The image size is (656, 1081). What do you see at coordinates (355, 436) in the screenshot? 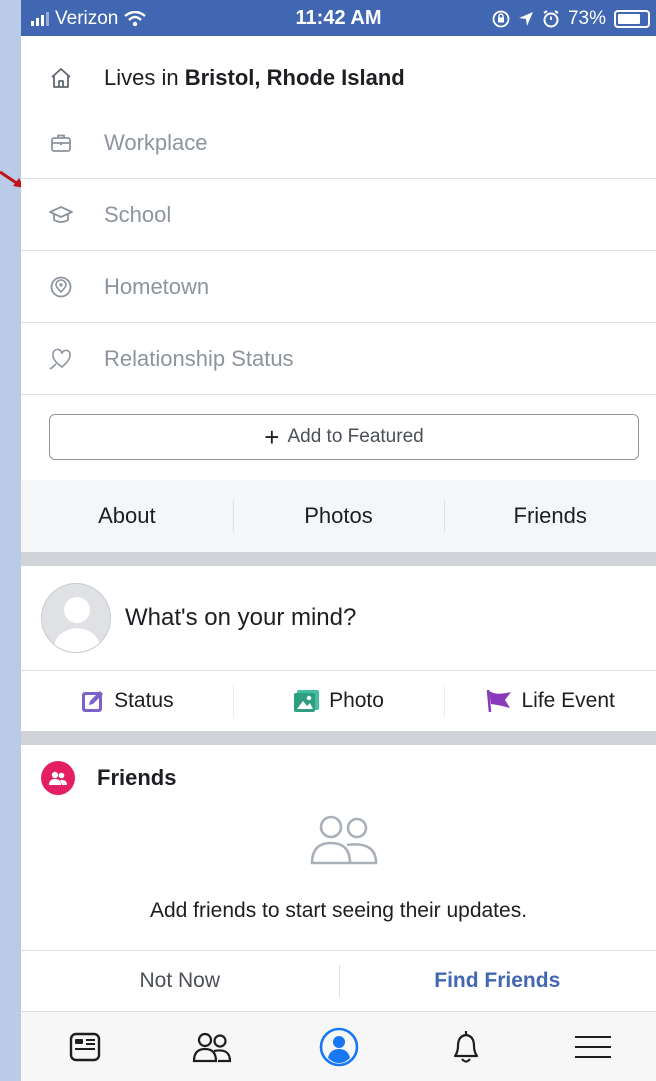
I see `add-to-featured-label: Add to Featured` at bounding box center [355, 436].